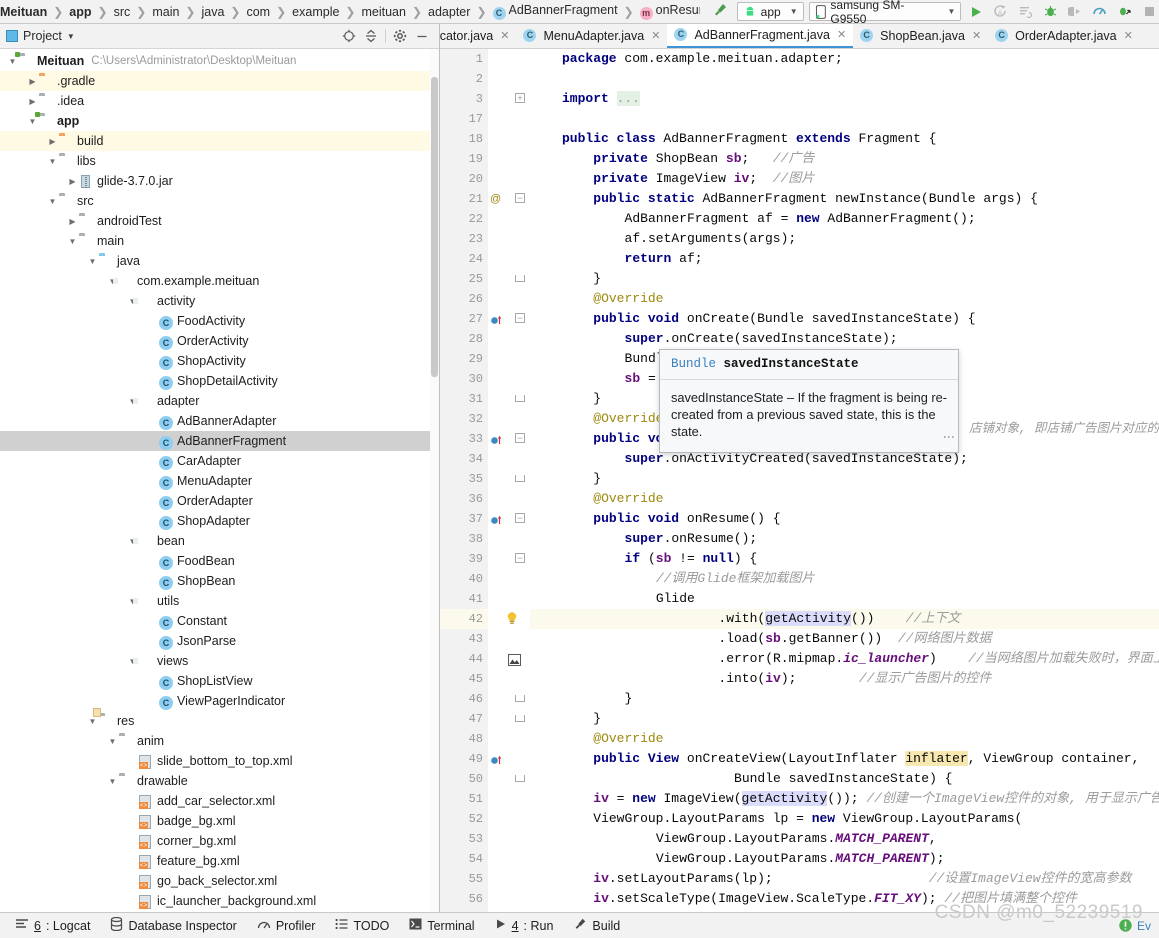 Image resolution: width=1159 pixels, height=938 pixels. Describe the element at coordinates (844, 599) in the screenshot. I see `code-line: Glide` at that location.